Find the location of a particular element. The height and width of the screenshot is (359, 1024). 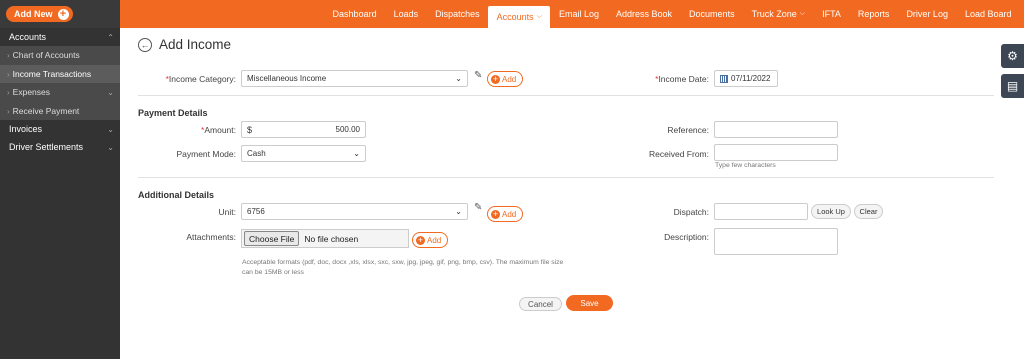

amount-input: $ 500.00 is located at coordinates (303, 129).